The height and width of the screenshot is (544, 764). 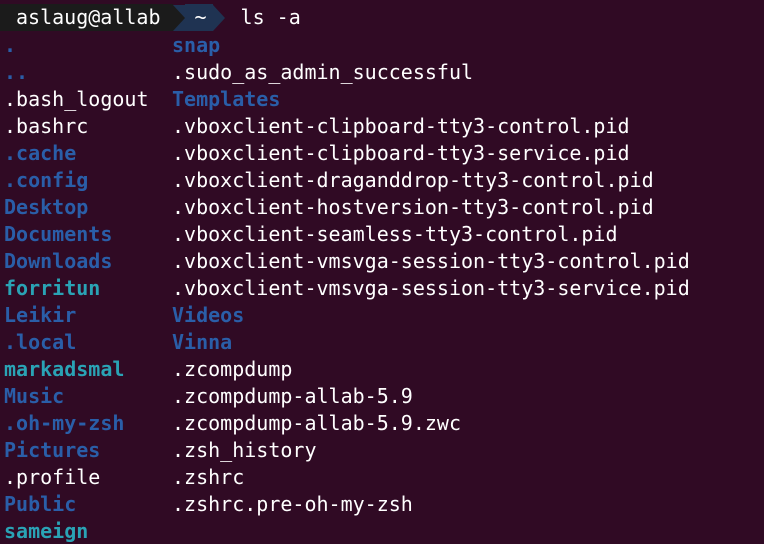 What do you see at coordinates (413, 180) in the screenshot?
I see `listing-entry: .vboxclient-draganddrop-tty3-control.pid` at bounding box center [413, 180].